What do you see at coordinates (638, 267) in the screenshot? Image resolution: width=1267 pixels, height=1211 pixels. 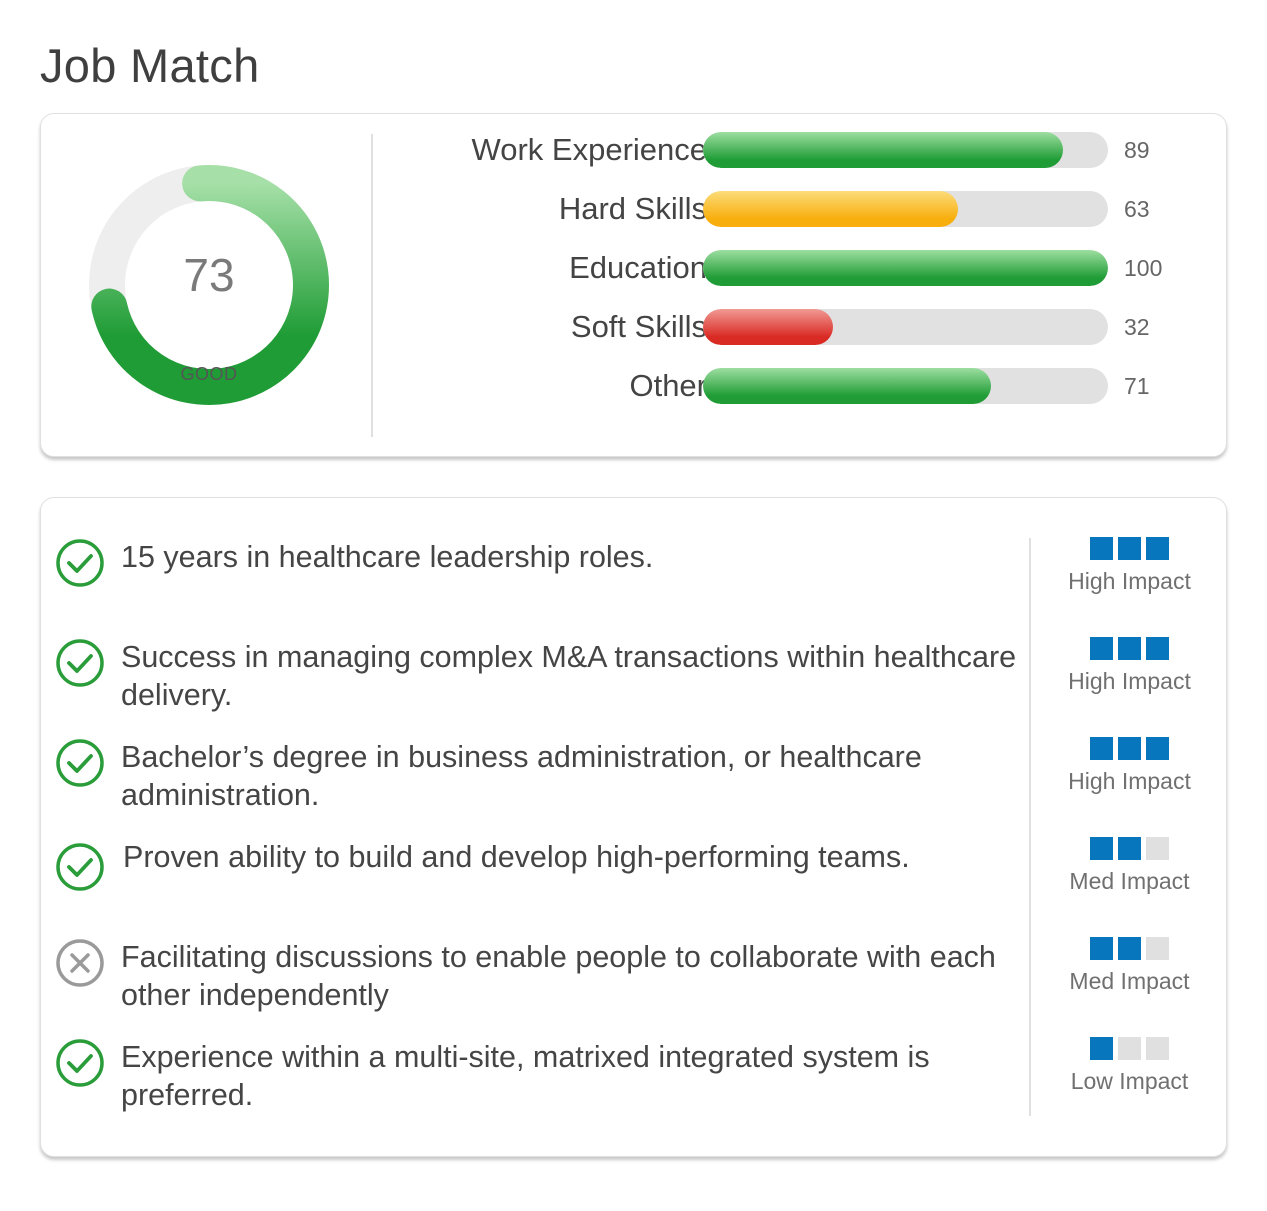 I see `category-label: Education` at bounding box center [638, 267].